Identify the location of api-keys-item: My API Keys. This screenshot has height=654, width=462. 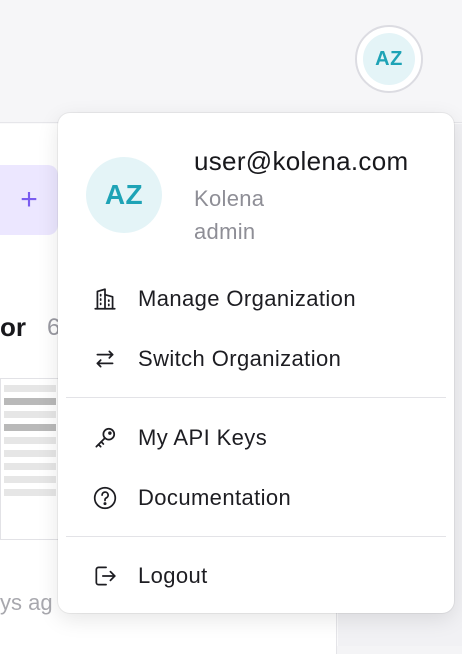
(256, 438).